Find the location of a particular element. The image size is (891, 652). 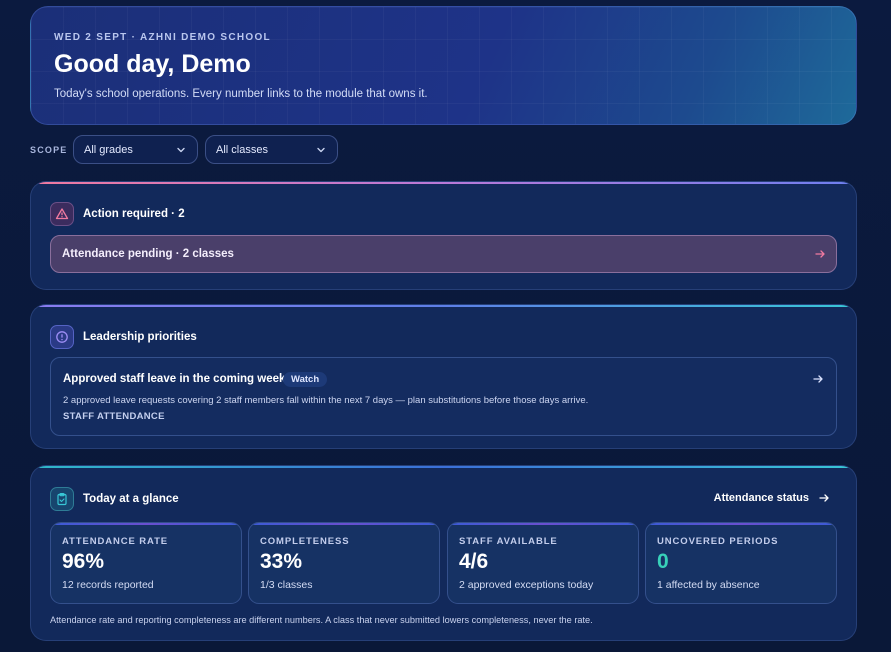

tile-label: STAFF AVAILABLE is located at coordinates (508, 541).